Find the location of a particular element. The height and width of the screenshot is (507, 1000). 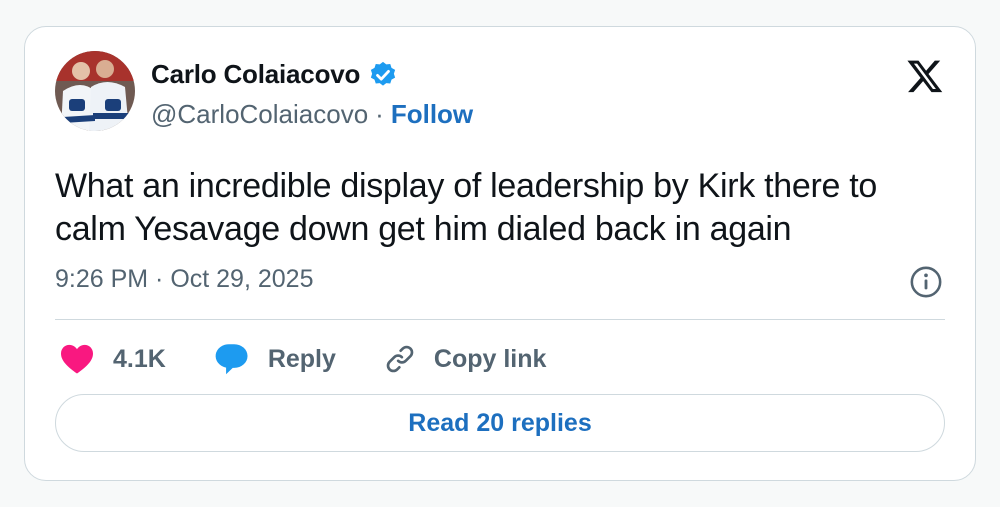

verified-badge-icon is located at coordinates (383, 73).